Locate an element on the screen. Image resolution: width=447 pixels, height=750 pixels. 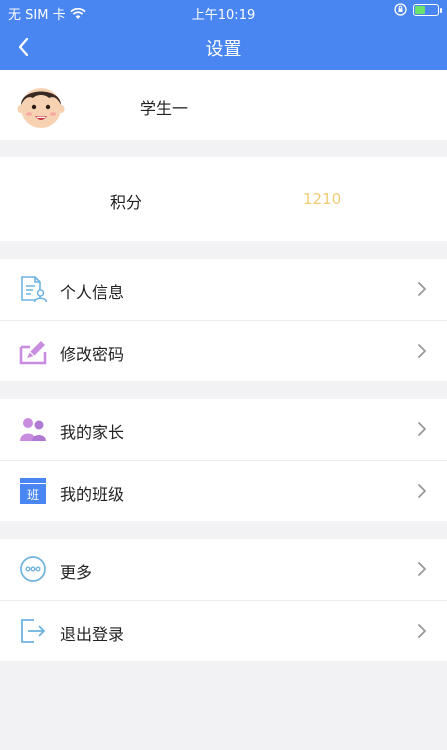
personal-info-icon is located at coordinates (34, 289).